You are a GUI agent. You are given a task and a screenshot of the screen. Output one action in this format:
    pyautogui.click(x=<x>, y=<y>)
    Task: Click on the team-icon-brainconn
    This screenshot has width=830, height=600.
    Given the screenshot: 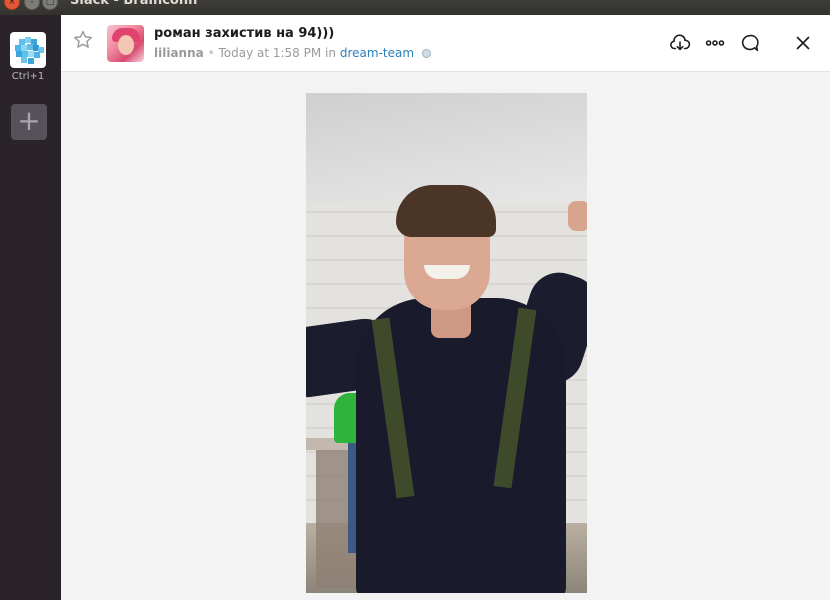 What is the action you would take?
    pyautogui.click(x=28, y=50)
    